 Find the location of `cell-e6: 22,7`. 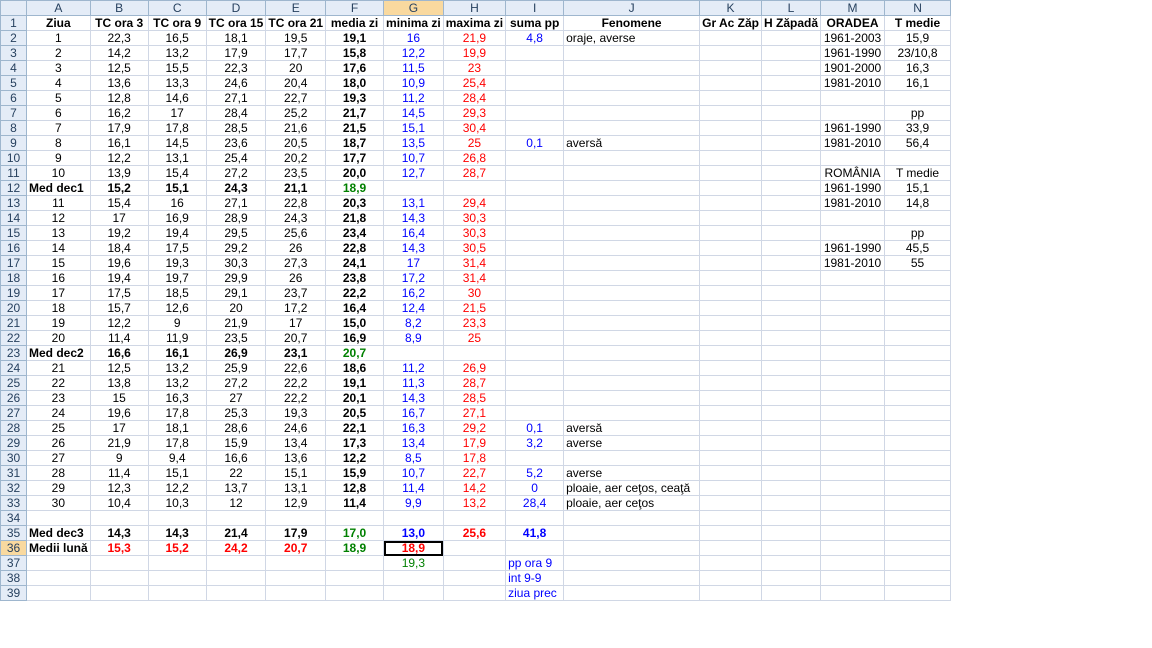

cell-e6: 22,7 is located at coordinates (296, 98).